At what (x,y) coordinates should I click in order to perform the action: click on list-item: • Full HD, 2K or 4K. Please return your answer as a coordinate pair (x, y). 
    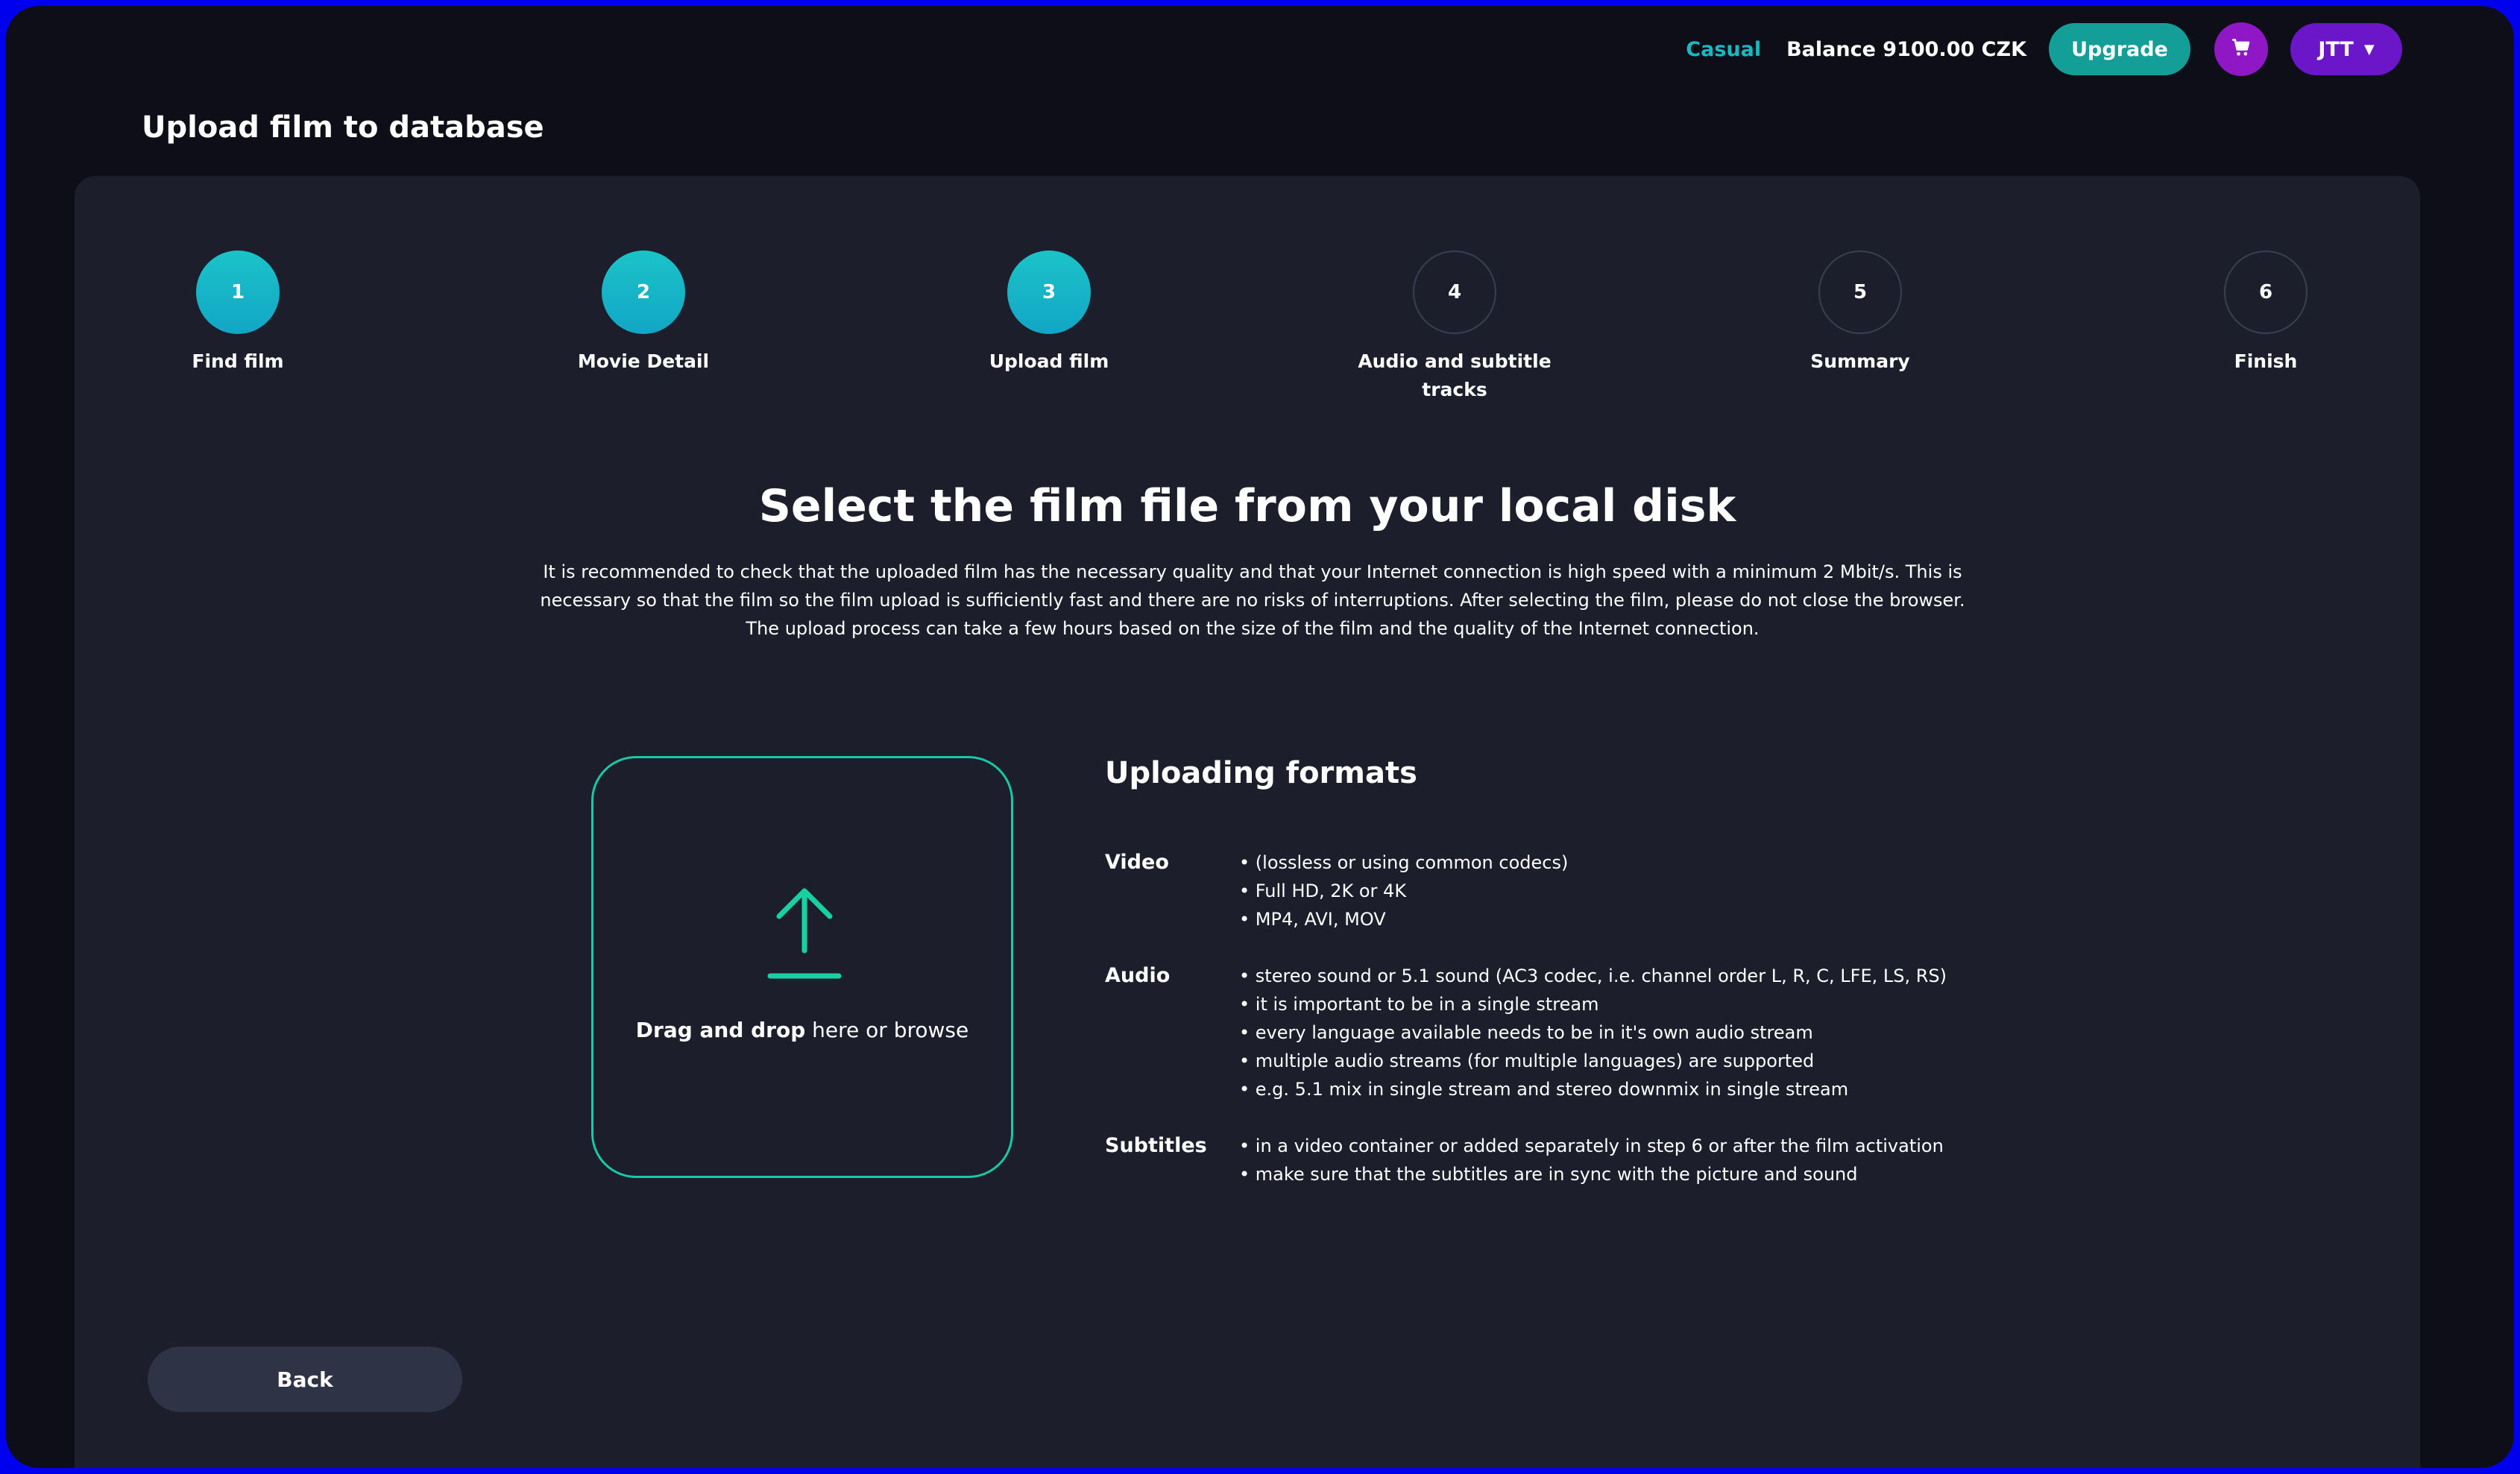
    Looking at the image, I should click on (1323, 891).